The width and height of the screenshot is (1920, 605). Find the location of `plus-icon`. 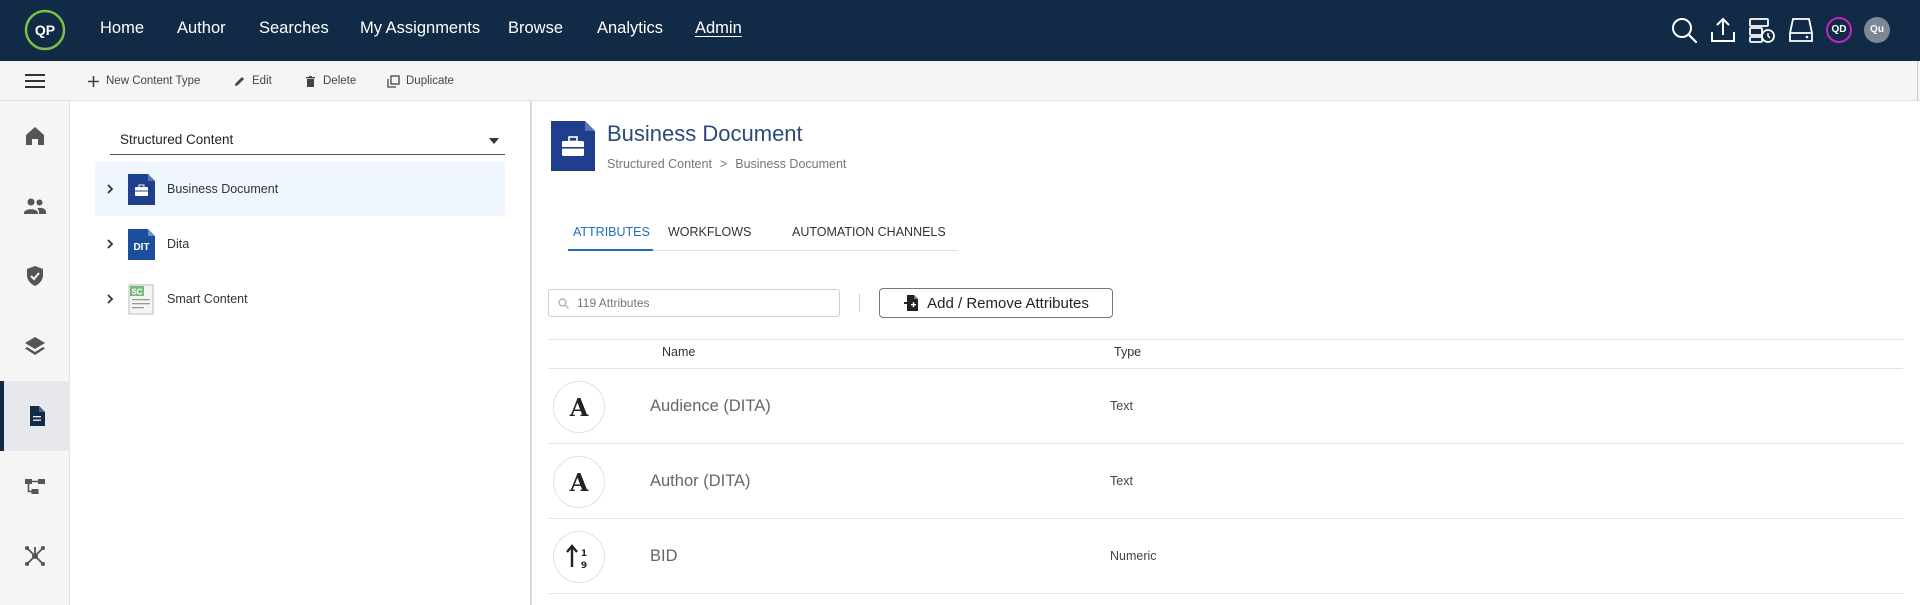

plus-icon is located at coordinates (93, 81).